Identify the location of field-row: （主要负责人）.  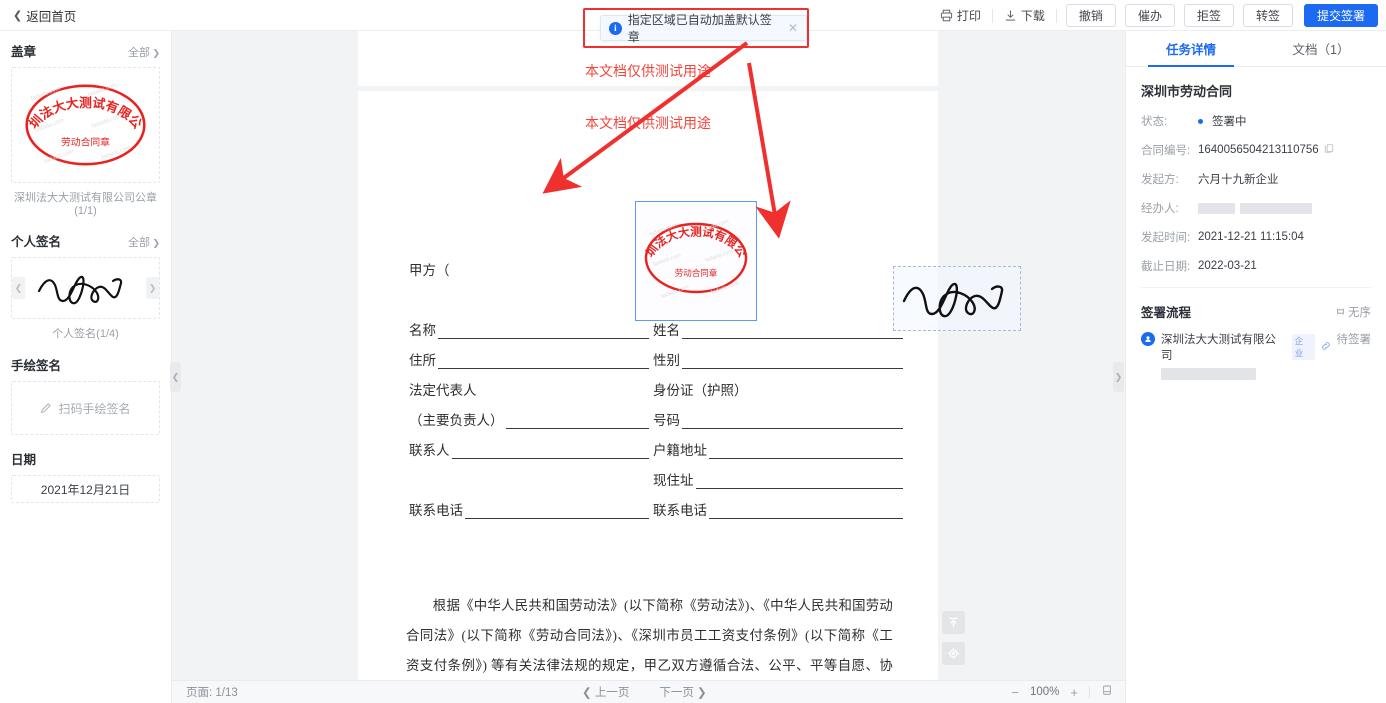
(529, 414).